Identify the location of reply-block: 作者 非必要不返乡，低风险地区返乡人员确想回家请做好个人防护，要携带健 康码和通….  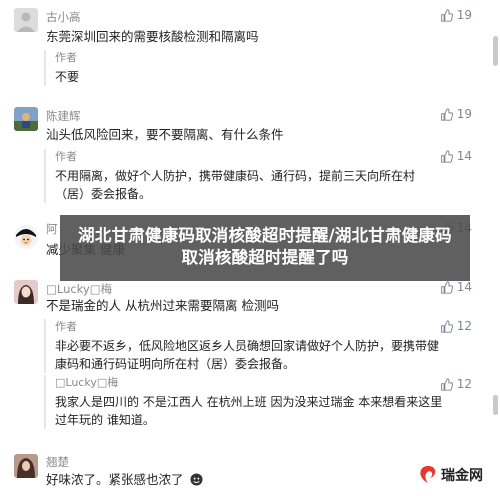
(241, 346).